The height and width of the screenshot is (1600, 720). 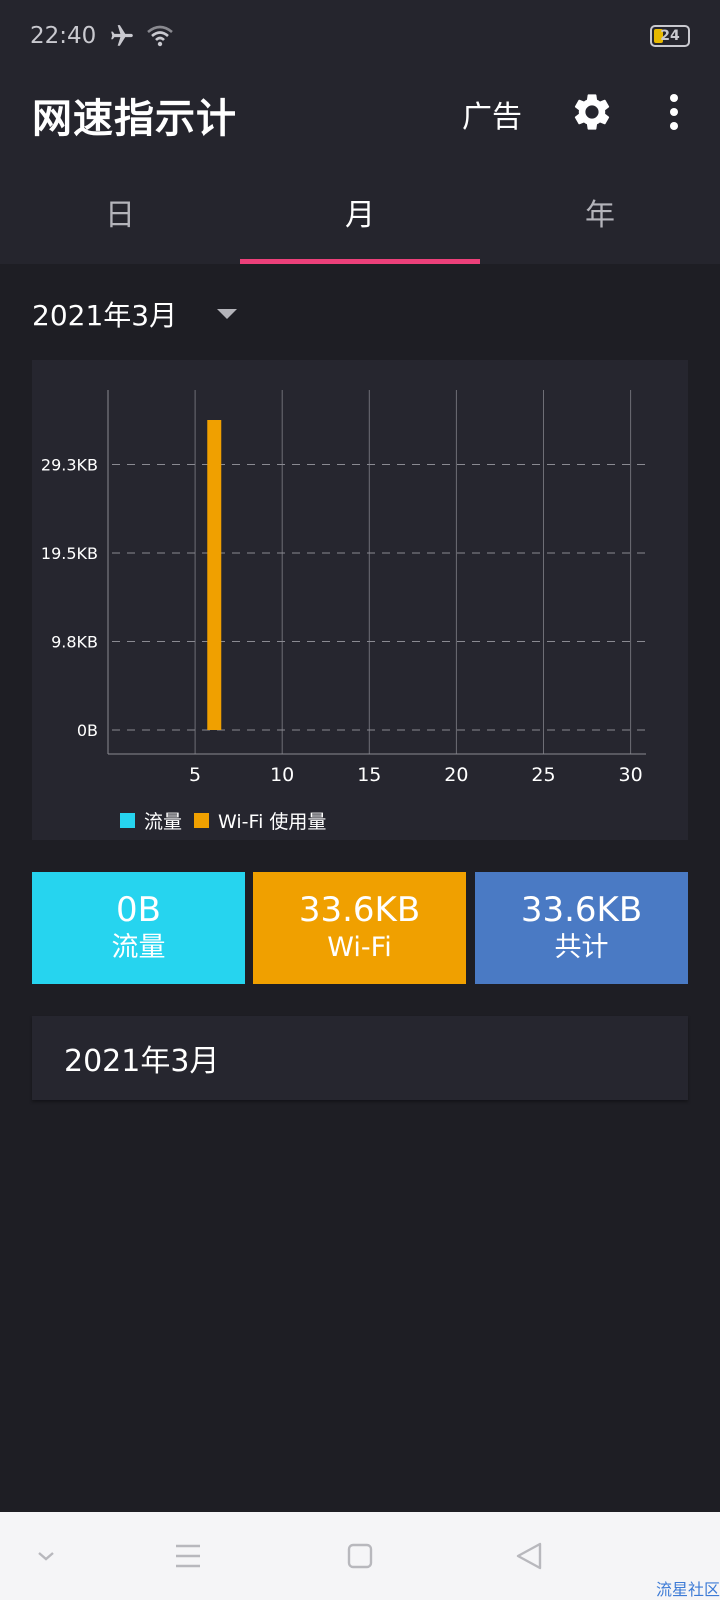 What do you see at coordinates (543, 775) in the screenshot?
I see `x-tick-label: 25` at bounding box center [543, 775].